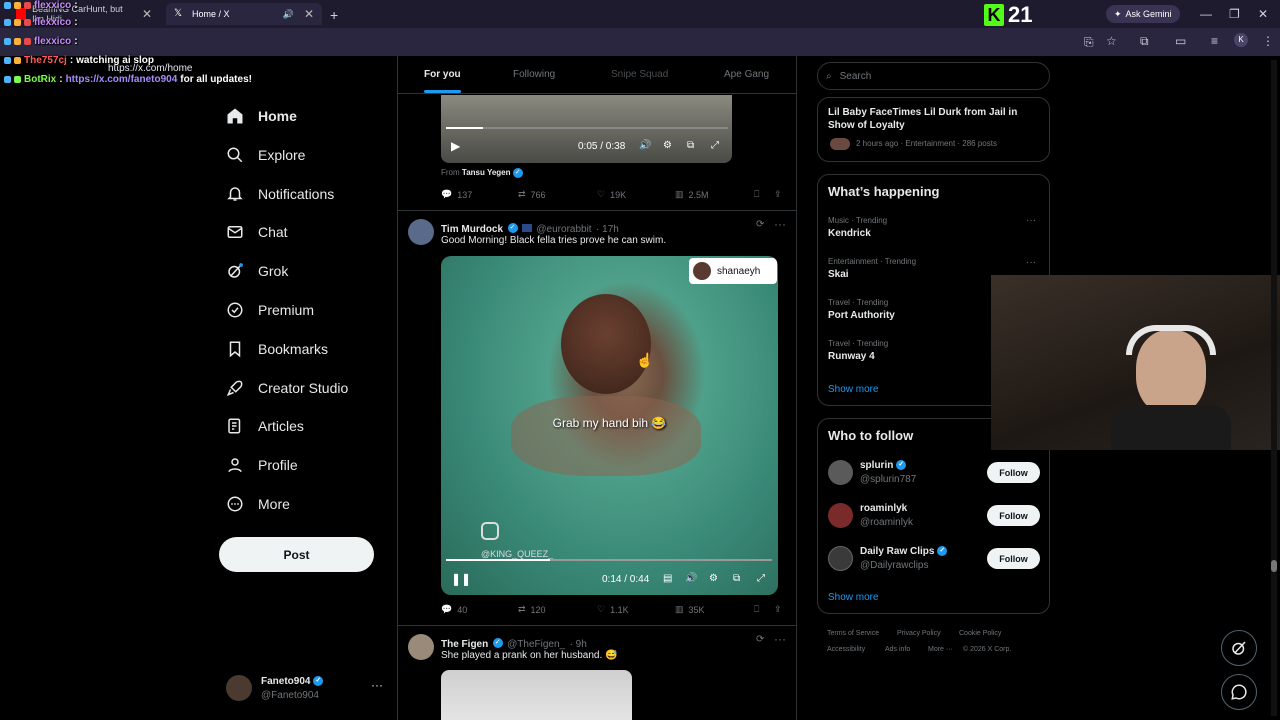 Image resolution: width=1280 pixels, height=720 pixels. I want to click on author-handle: @eurorabbit, so click(563, 229).